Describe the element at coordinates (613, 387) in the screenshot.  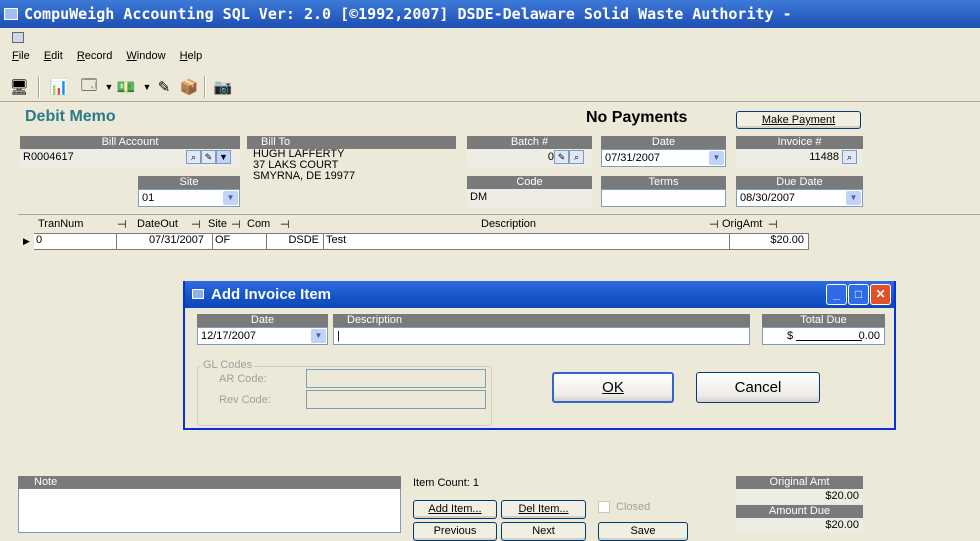
I see `ok-button: OK` at that location.